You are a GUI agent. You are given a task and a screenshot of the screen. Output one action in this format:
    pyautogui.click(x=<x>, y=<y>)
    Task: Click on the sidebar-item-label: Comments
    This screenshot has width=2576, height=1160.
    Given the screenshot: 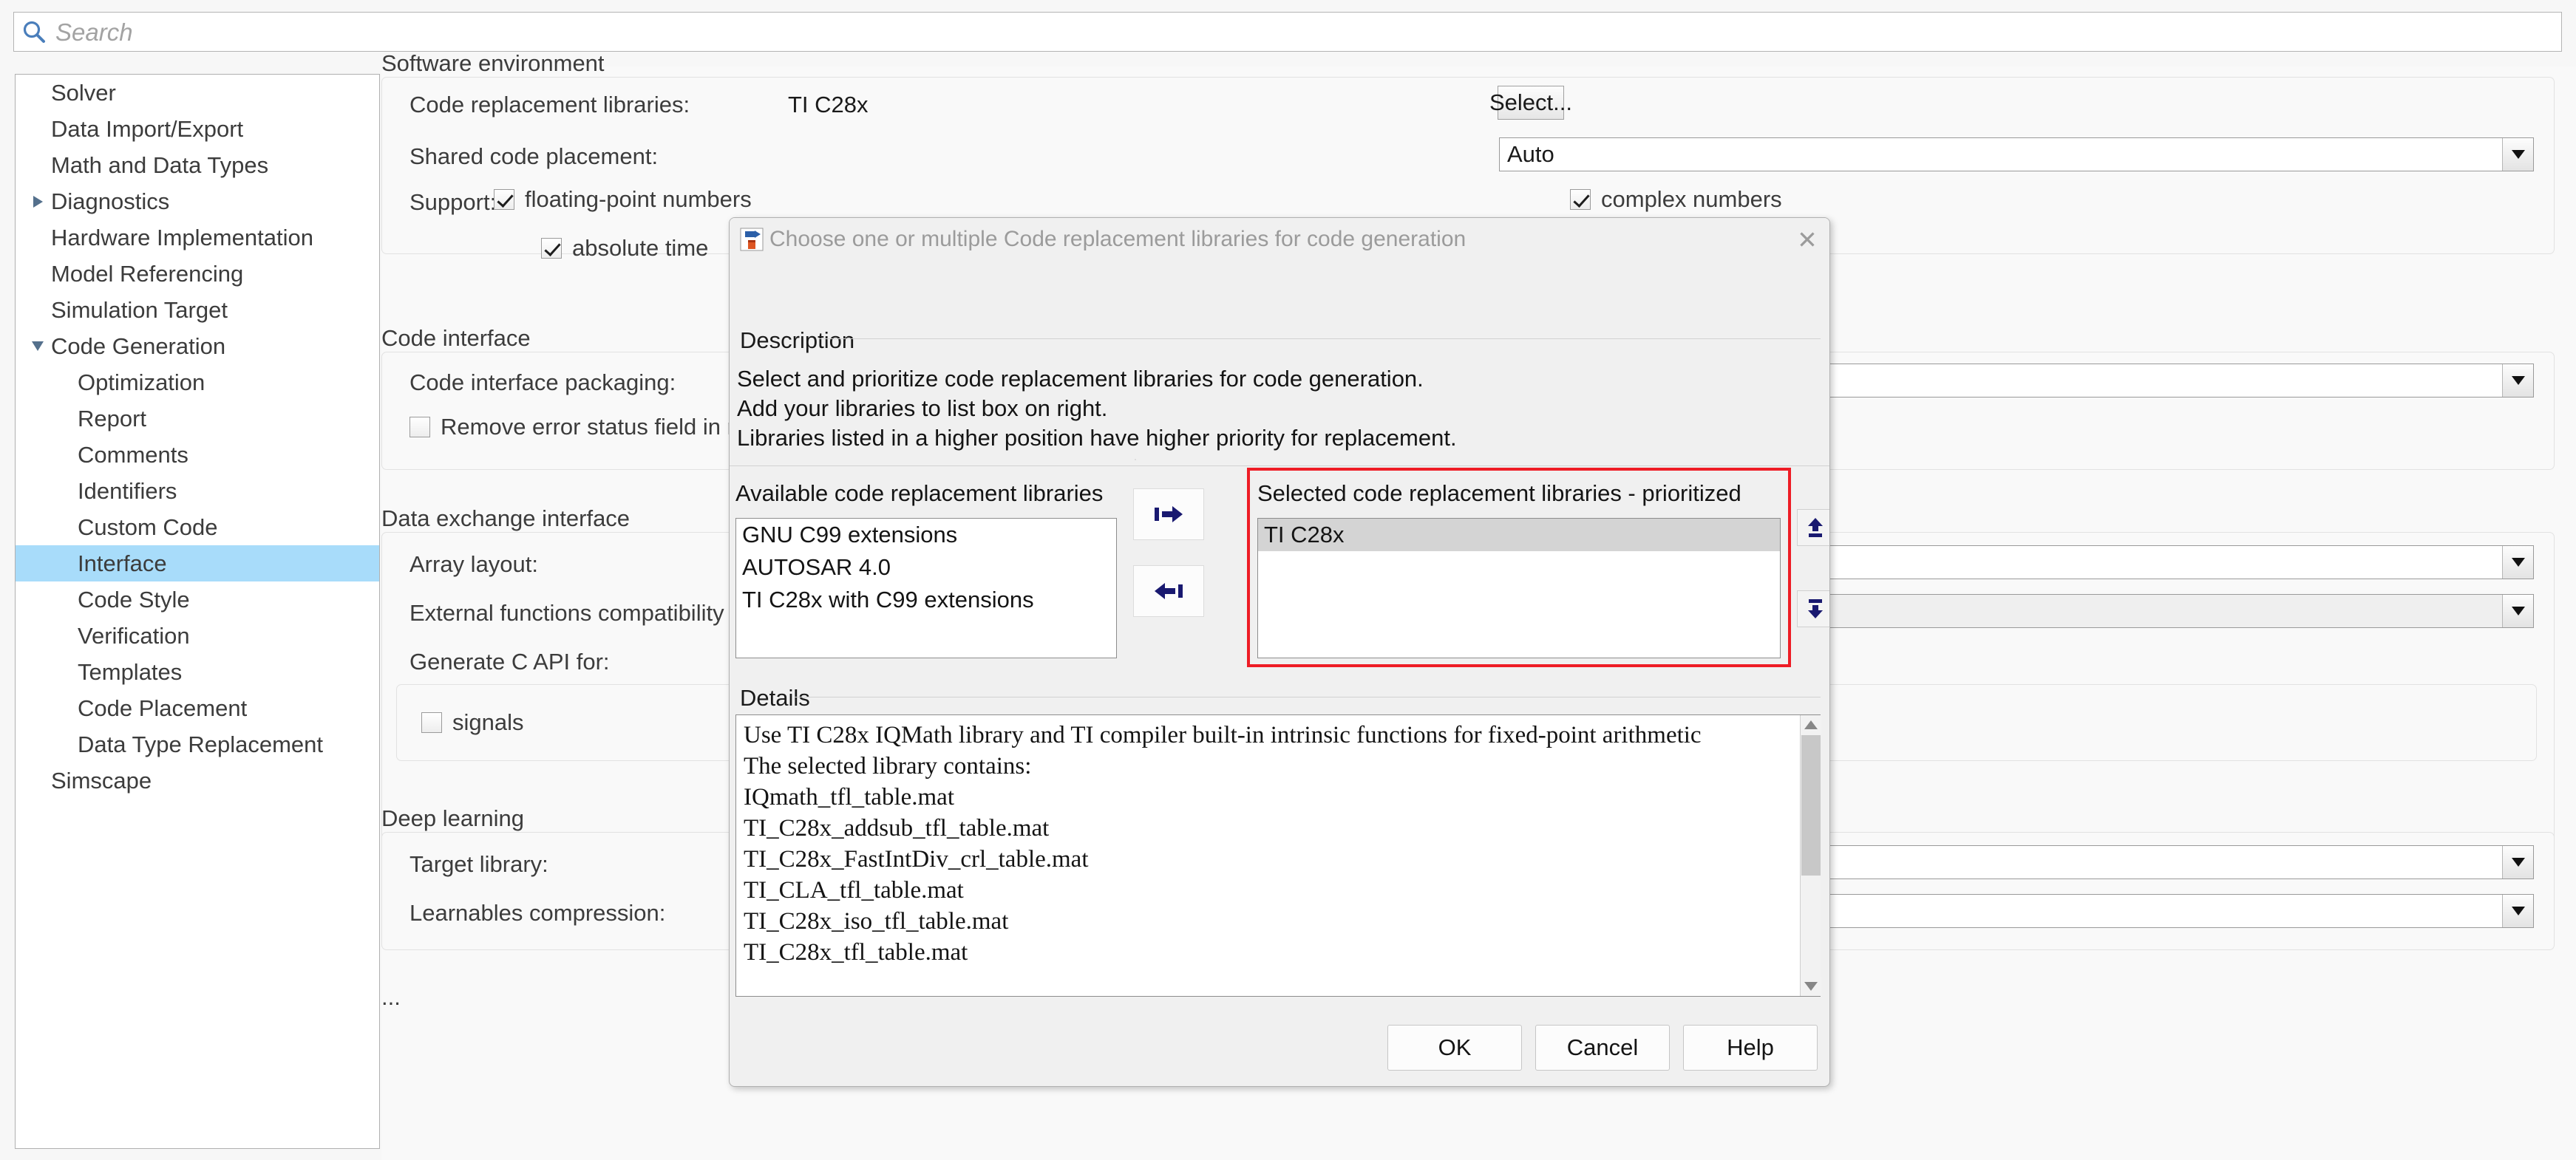 What is the action you would take?
    pyautogui.click(x=133, y=454)
    